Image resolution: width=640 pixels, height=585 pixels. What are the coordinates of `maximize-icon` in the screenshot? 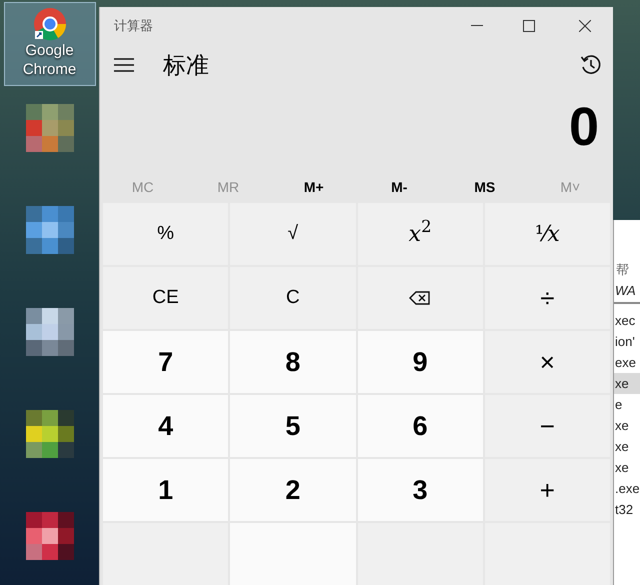 It's located at (529, 26).